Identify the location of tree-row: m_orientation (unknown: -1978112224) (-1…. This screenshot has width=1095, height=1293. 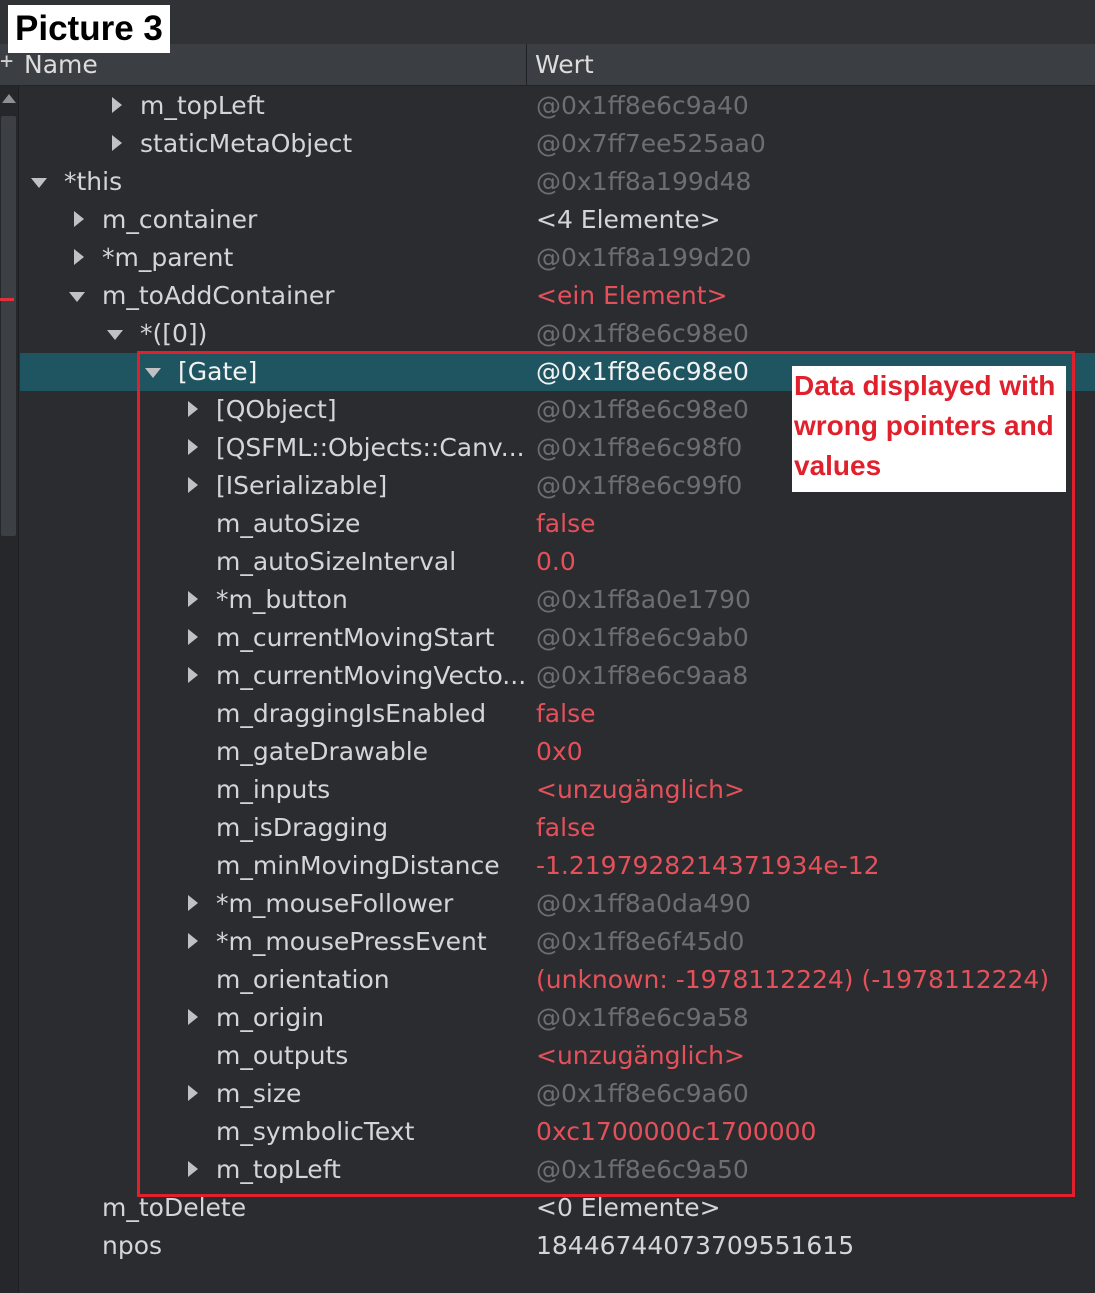
(557, 980).